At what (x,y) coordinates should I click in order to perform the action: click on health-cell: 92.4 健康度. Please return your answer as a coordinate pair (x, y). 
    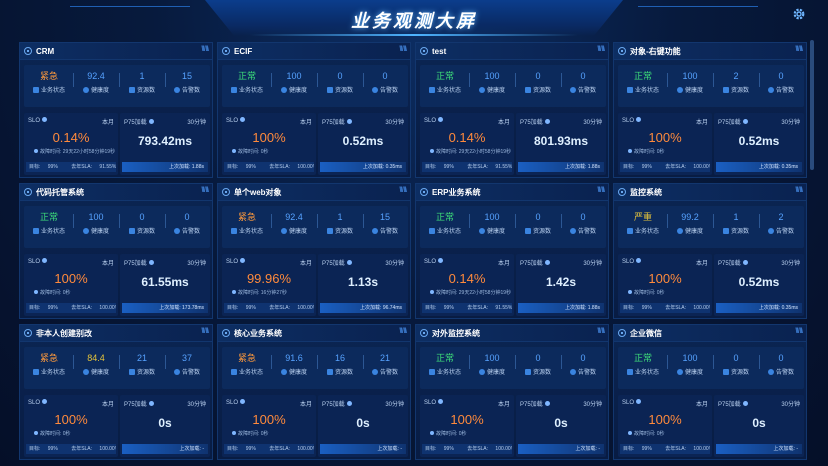
    Looking at the image, I should click on (96, 86).